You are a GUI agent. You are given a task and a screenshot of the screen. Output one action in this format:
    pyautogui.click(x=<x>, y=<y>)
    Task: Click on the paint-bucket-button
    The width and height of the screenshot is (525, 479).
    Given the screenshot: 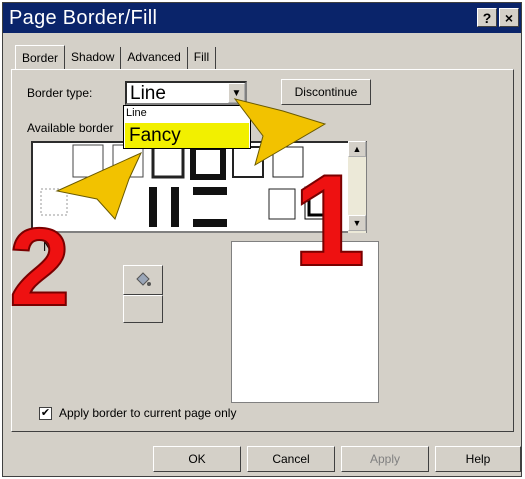 What is the action you would take?
    pyautogui.click(x=143, y=280)
    